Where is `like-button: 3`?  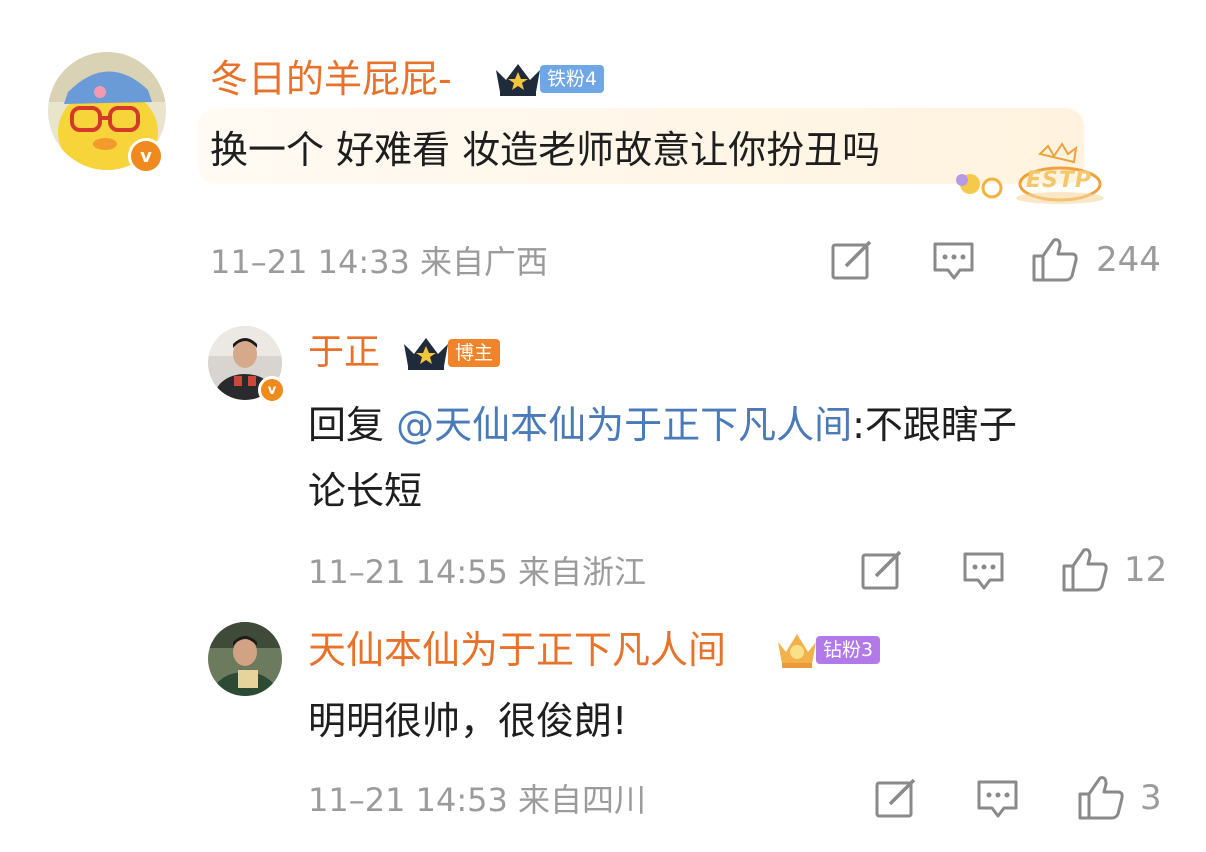 like-button: 3 is located at coordinates (1119, 798).